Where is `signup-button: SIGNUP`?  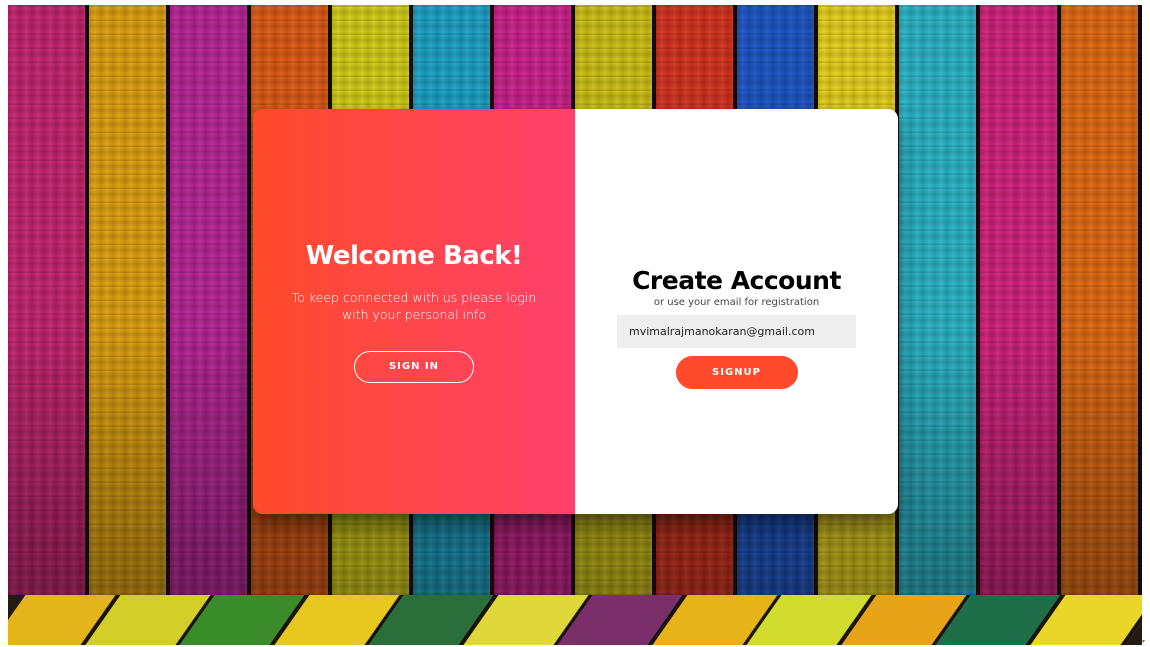
signup-button: SIGNUP is located at coordinates (736, 372).